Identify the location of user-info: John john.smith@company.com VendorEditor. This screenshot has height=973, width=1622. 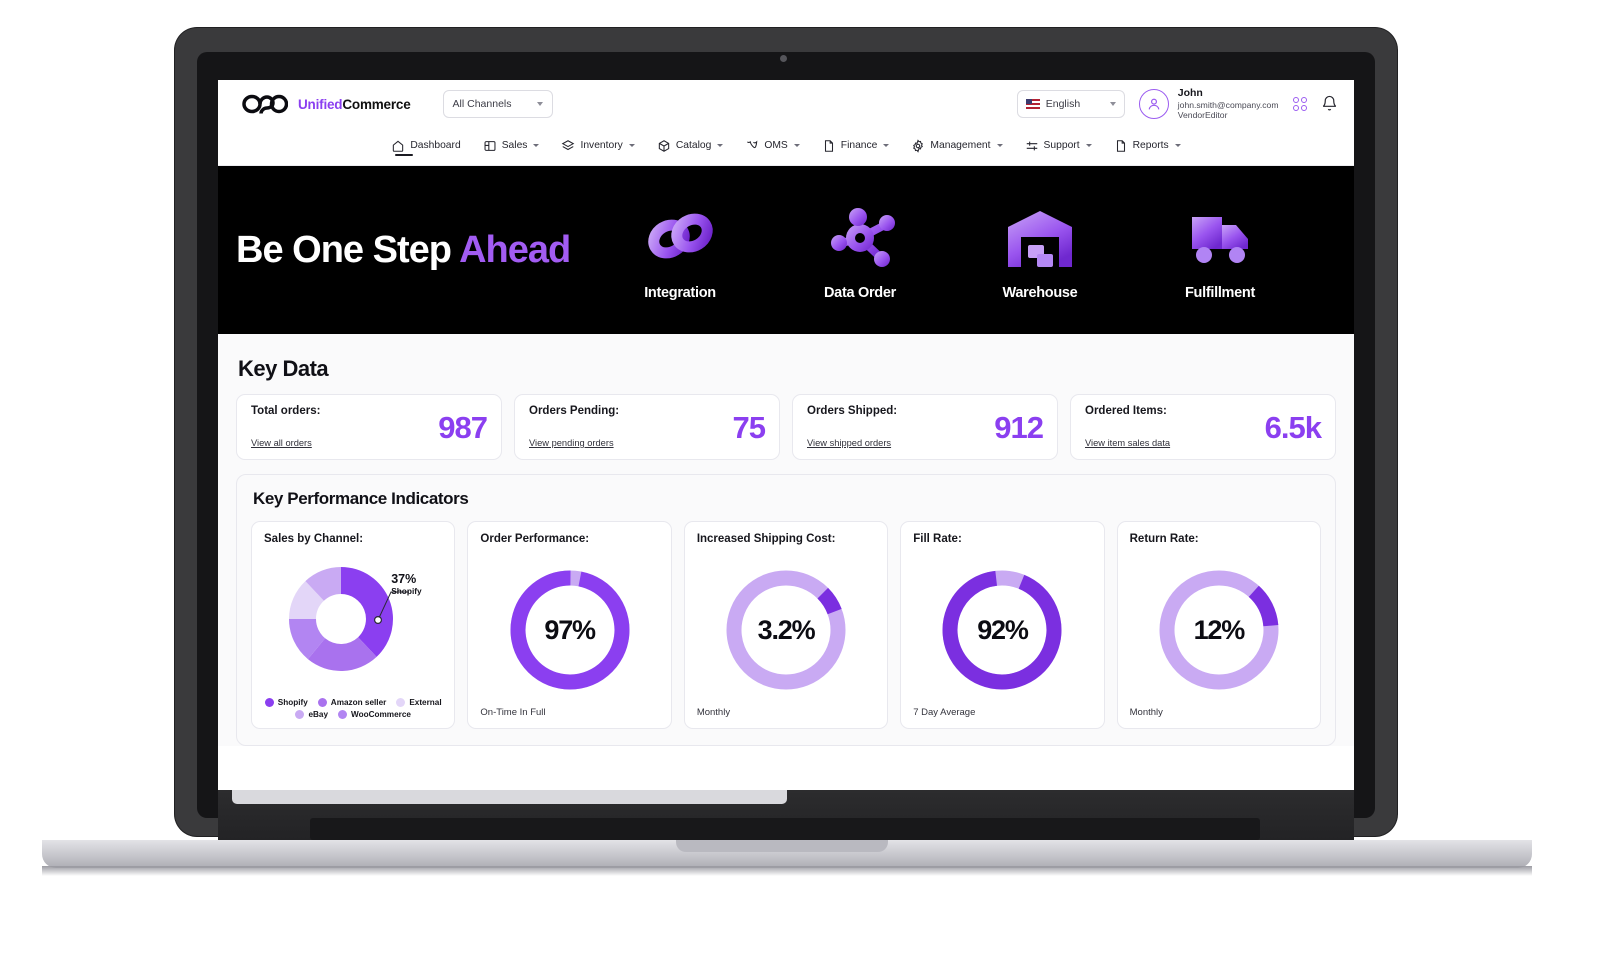
(1228, 104).